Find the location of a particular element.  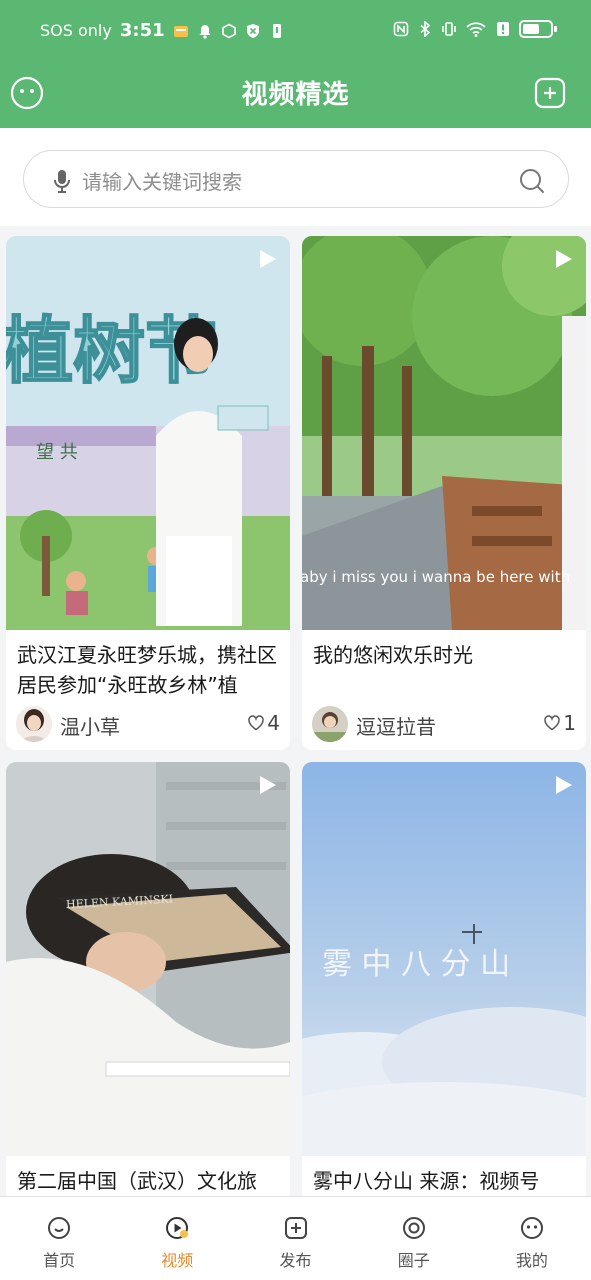

vibrate-icon is located at coordinates (449, 29).